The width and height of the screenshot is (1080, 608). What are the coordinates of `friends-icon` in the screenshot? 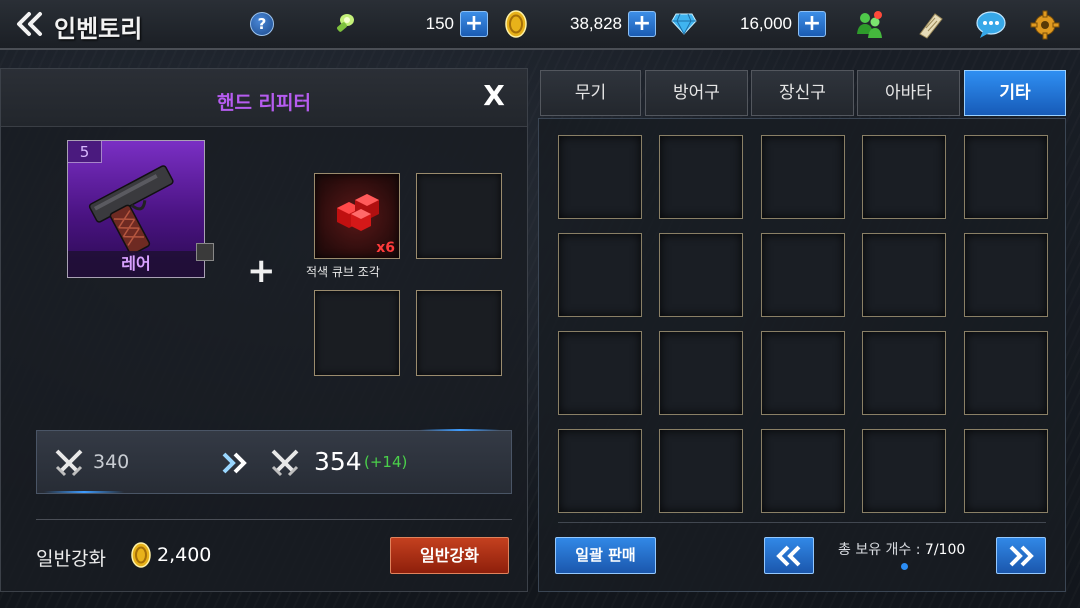 It's located at (869, 25).